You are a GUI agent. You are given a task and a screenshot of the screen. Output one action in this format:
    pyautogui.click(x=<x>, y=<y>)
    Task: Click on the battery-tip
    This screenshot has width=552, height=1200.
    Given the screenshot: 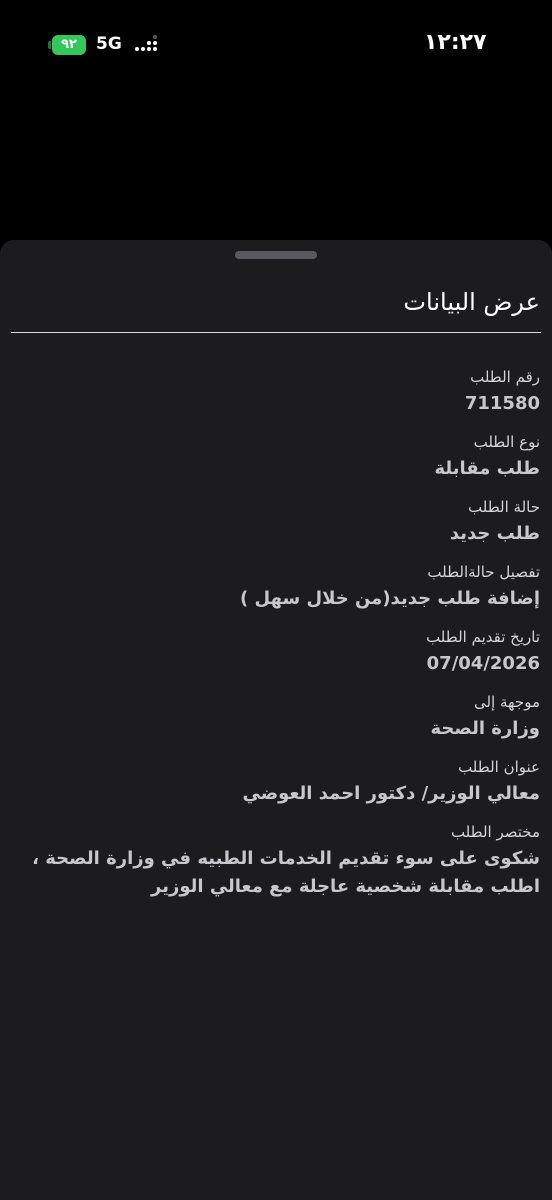 What is the action you would take?
    pyautogui.click(x=49, y=45)
    